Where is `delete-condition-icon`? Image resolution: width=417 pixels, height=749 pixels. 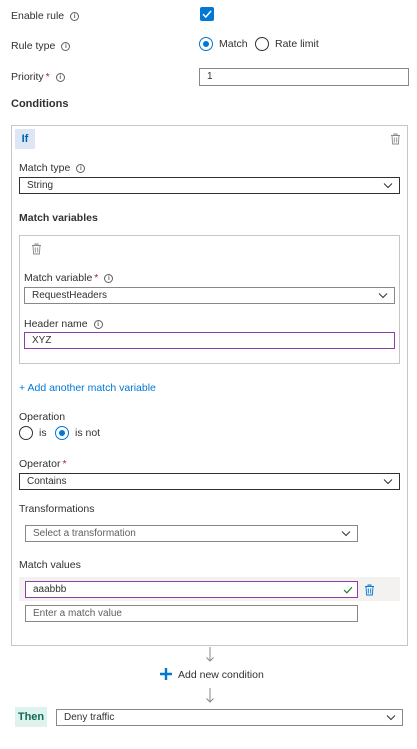
delete-condition-icon is located at coordinates (395, 139).